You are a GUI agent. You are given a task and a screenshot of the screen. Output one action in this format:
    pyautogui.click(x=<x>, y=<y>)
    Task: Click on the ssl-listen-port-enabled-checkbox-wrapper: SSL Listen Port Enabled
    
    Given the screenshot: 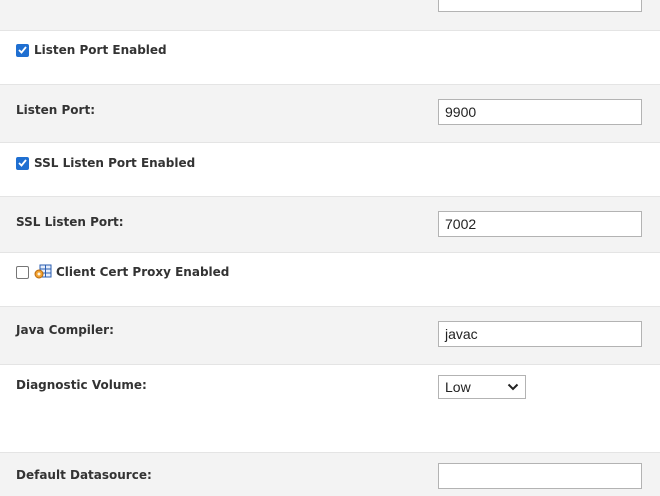 What is the action you would take?
    pyautogui.click(x=105, y=163)
    